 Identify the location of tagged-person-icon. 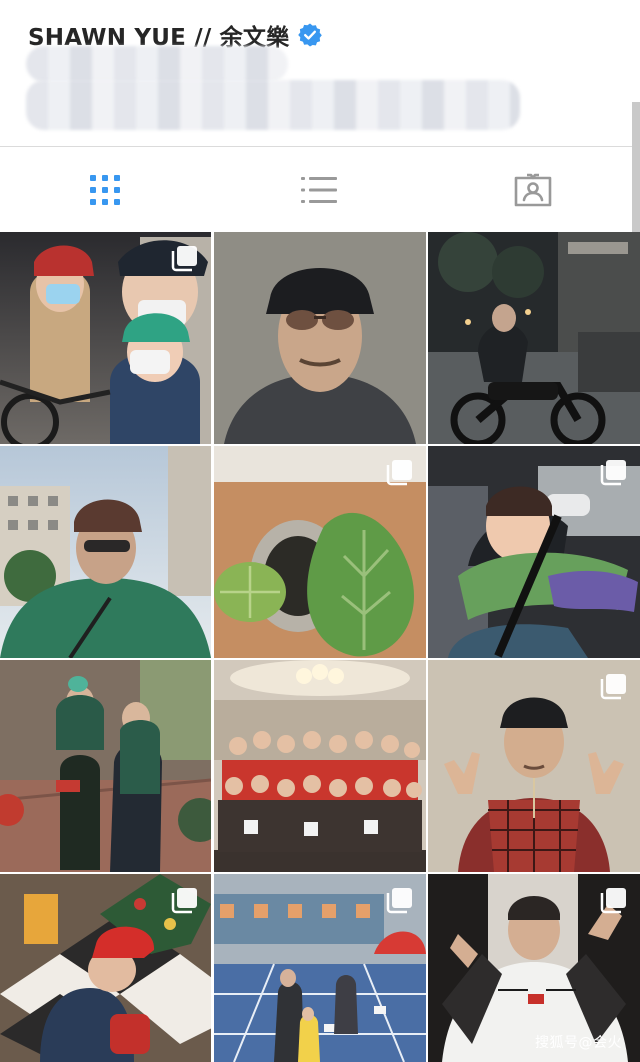
(533, 190).